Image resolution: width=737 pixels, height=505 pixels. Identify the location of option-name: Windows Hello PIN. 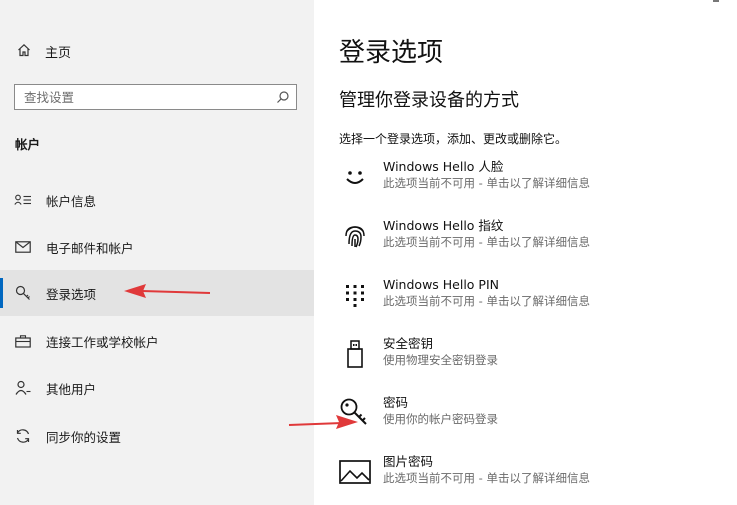
(441, 284).